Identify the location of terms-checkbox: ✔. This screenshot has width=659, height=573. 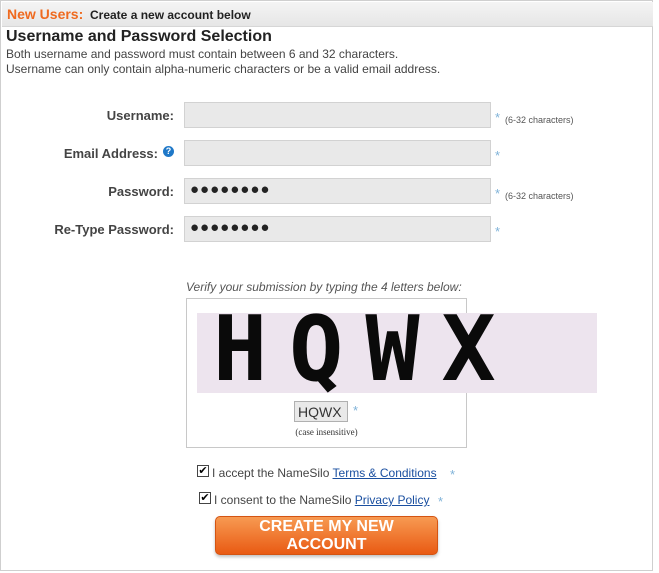
(203, 471).